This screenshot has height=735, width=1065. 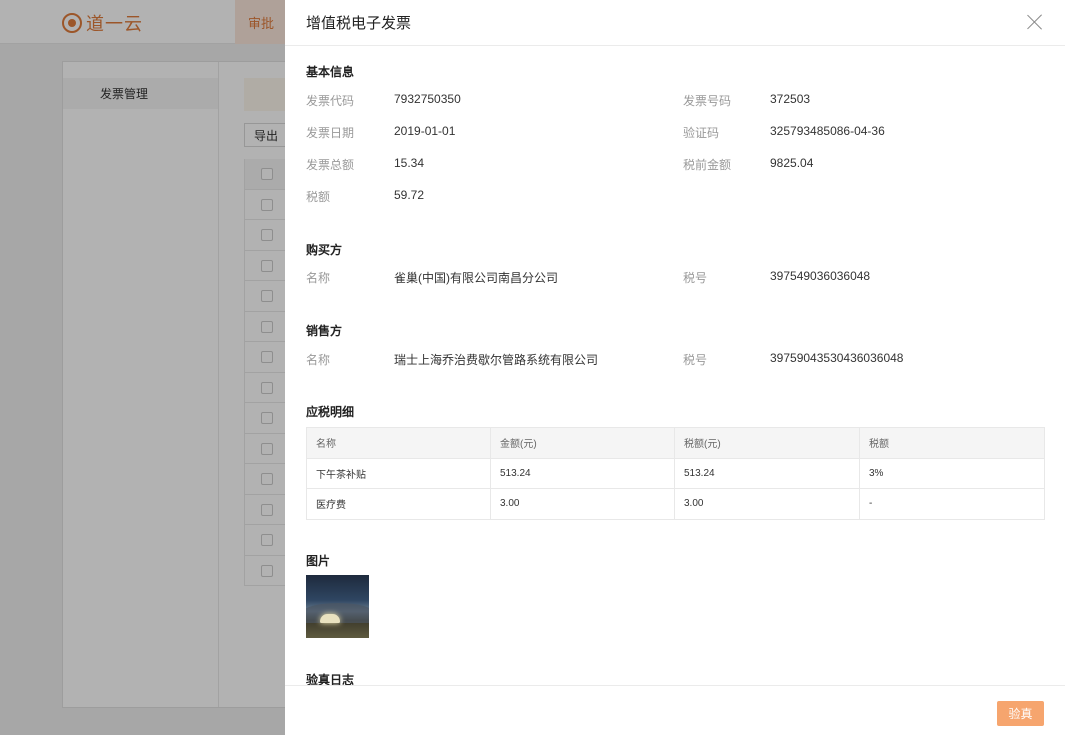 What do you see at coordinates (820, 276) in the screenshot?
I see `field-value: 397549036036048` at bounding box center [820, 276].